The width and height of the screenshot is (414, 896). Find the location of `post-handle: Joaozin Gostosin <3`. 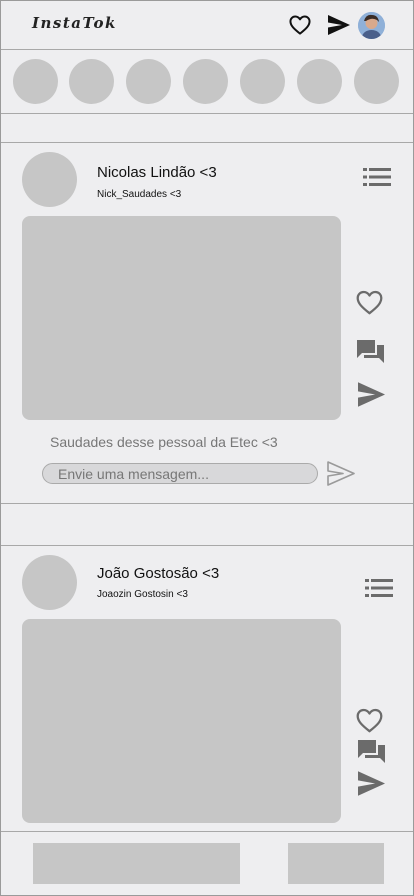

post-handle: Joaozin Gostosin <3 is located at coordinates (142, 594).